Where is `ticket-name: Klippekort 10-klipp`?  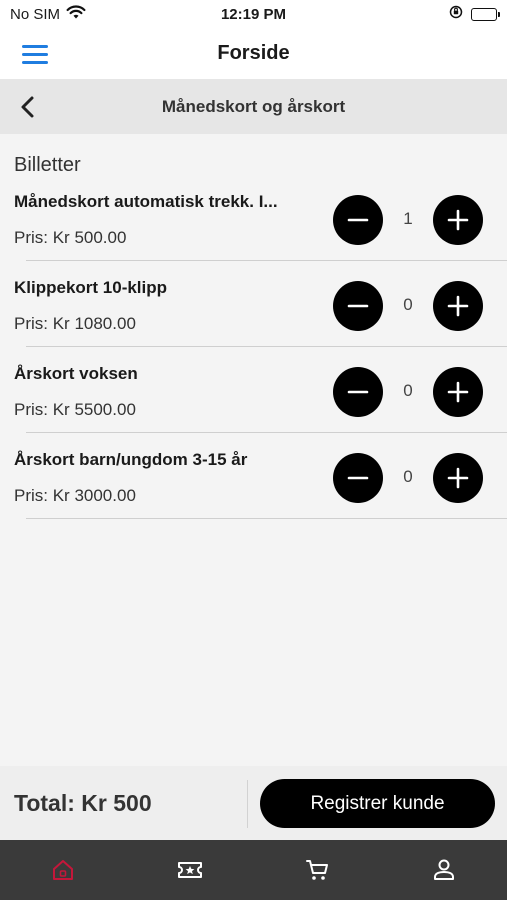 ticket-name: Klippekort 10-klipp is located at coordinates (91, 287).